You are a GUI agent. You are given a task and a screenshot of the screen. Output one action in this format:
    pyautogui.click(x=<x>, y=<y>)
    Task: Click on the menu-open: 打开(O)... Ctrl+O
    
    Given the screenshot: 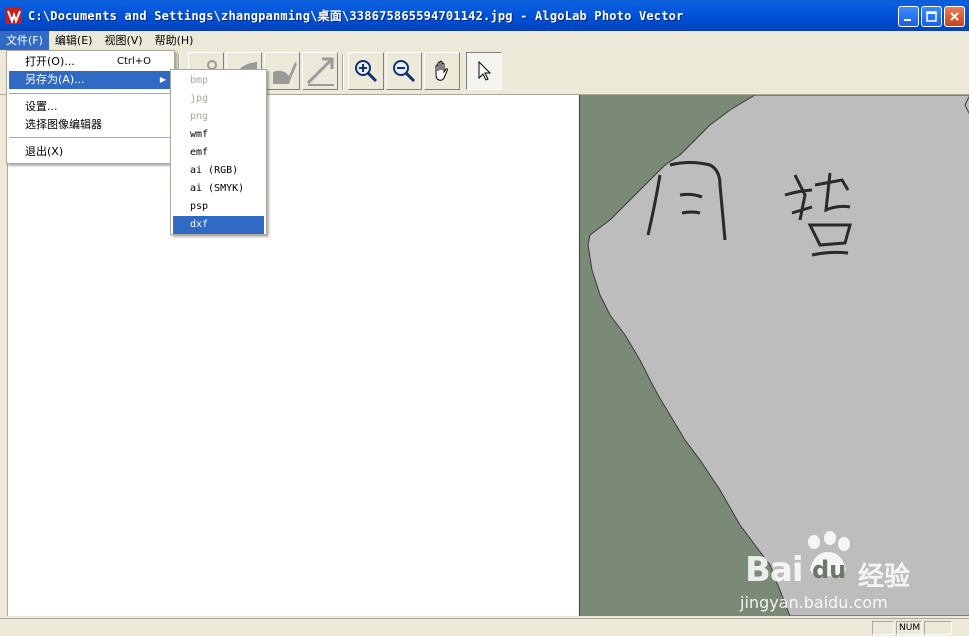 What is the action you would take?
    pyautogui.click(x=90, y=62)
    